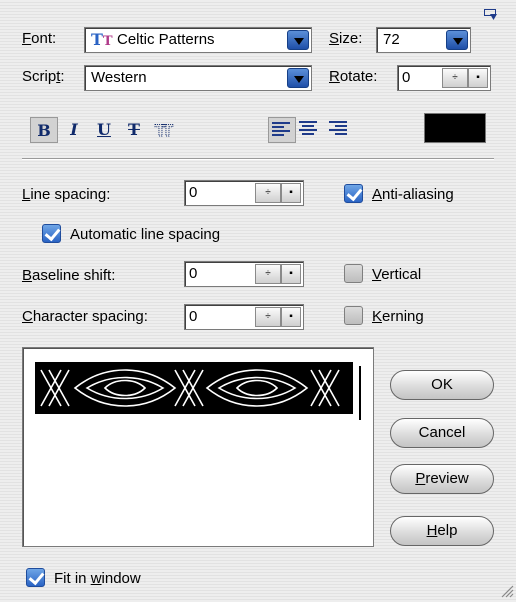 Image resolution: width=516 pixels, height=602 pixels. What do you see at coordinates (291, 193) in the screenshot?
I see `line-spacing-slider-button: ▪` at bounding box center [291, 193].